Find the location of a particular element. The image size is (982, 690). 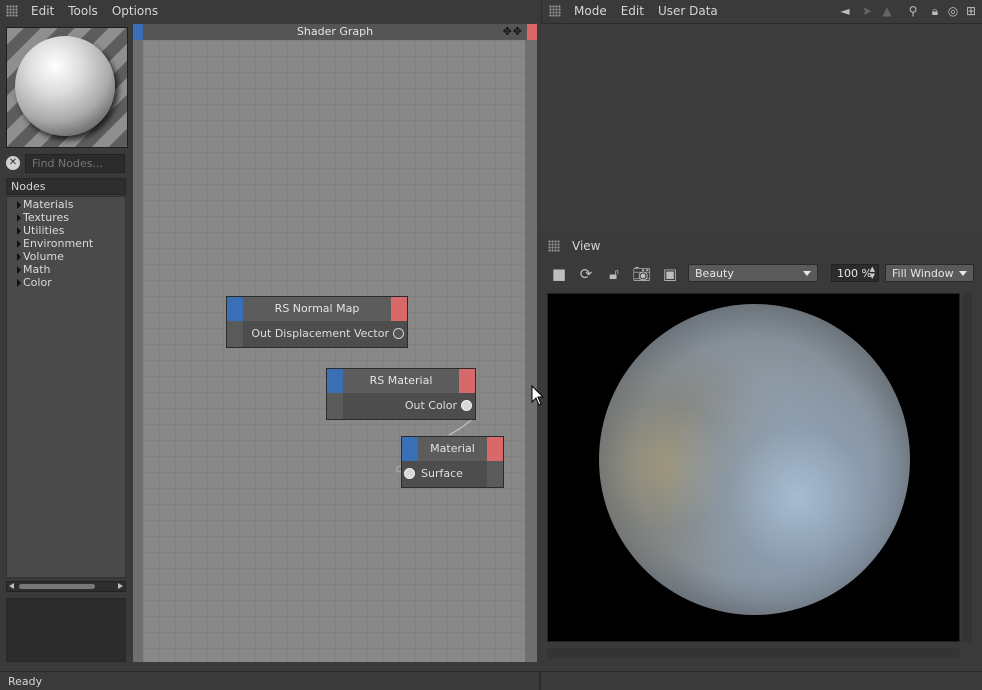

view-titlebar: View is located at coordinates (761, 246).